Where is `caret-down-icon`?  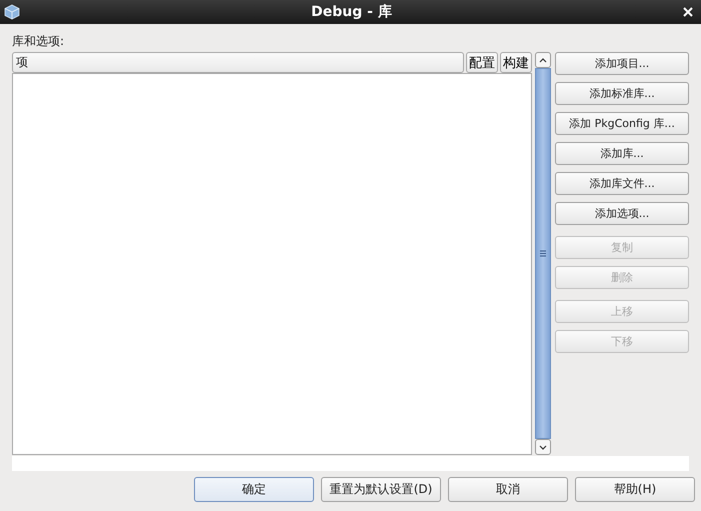 caret-down-icon is located at coordinates (543, 447).